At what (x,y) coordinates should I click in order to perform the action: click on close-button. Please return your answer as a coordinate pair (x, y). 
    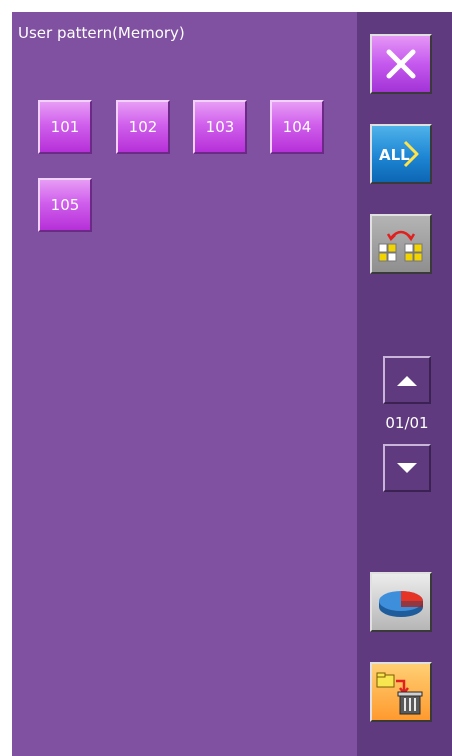
    Looking at the image, I should click on (401, 64).